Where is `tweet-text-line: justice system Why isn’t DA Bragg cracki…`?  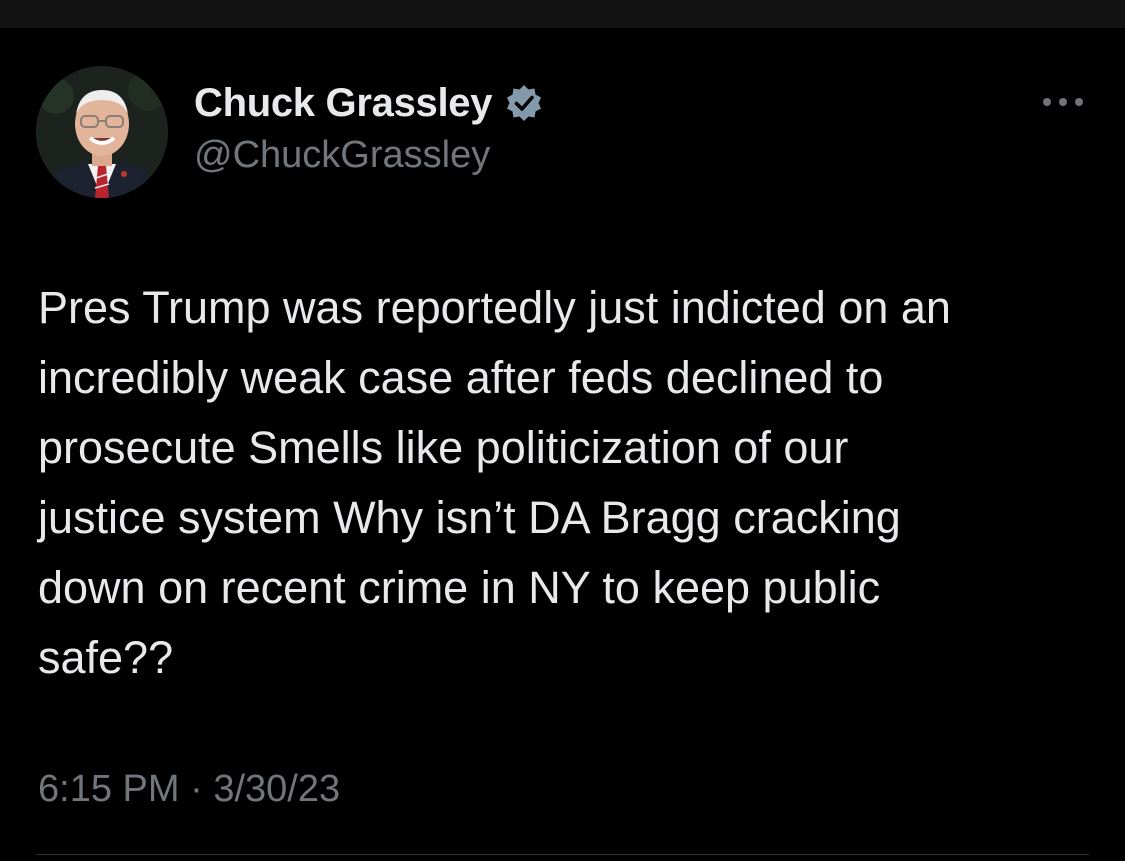
tweet-text-line: justice system Why isn’t DA Bragg cracki… is located at coordinates (469, 517).